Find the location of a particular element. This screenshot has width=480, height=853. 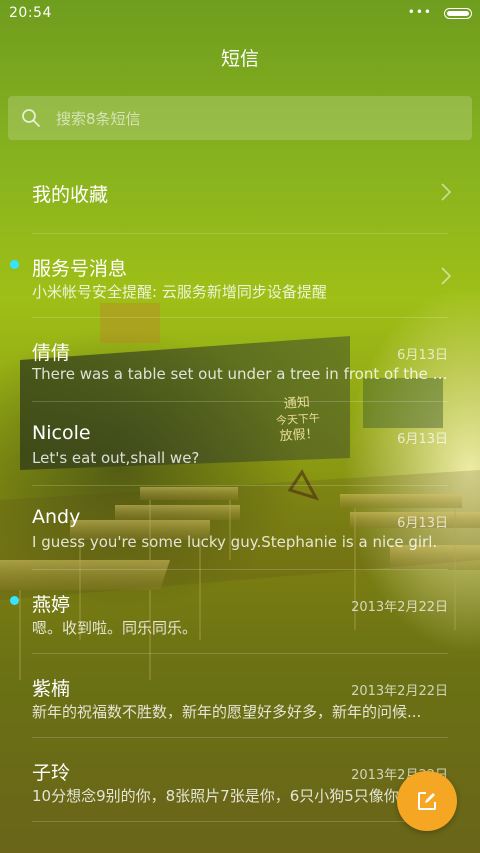

search-bar is located at coordinates (240, 119).